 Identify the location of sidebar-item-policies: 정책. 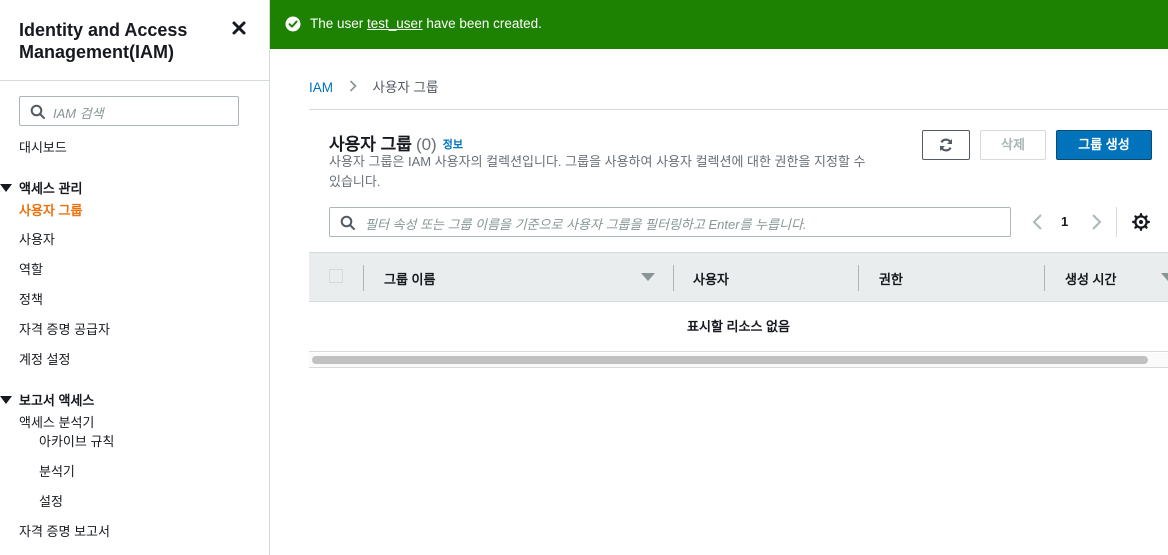
(31, 298).